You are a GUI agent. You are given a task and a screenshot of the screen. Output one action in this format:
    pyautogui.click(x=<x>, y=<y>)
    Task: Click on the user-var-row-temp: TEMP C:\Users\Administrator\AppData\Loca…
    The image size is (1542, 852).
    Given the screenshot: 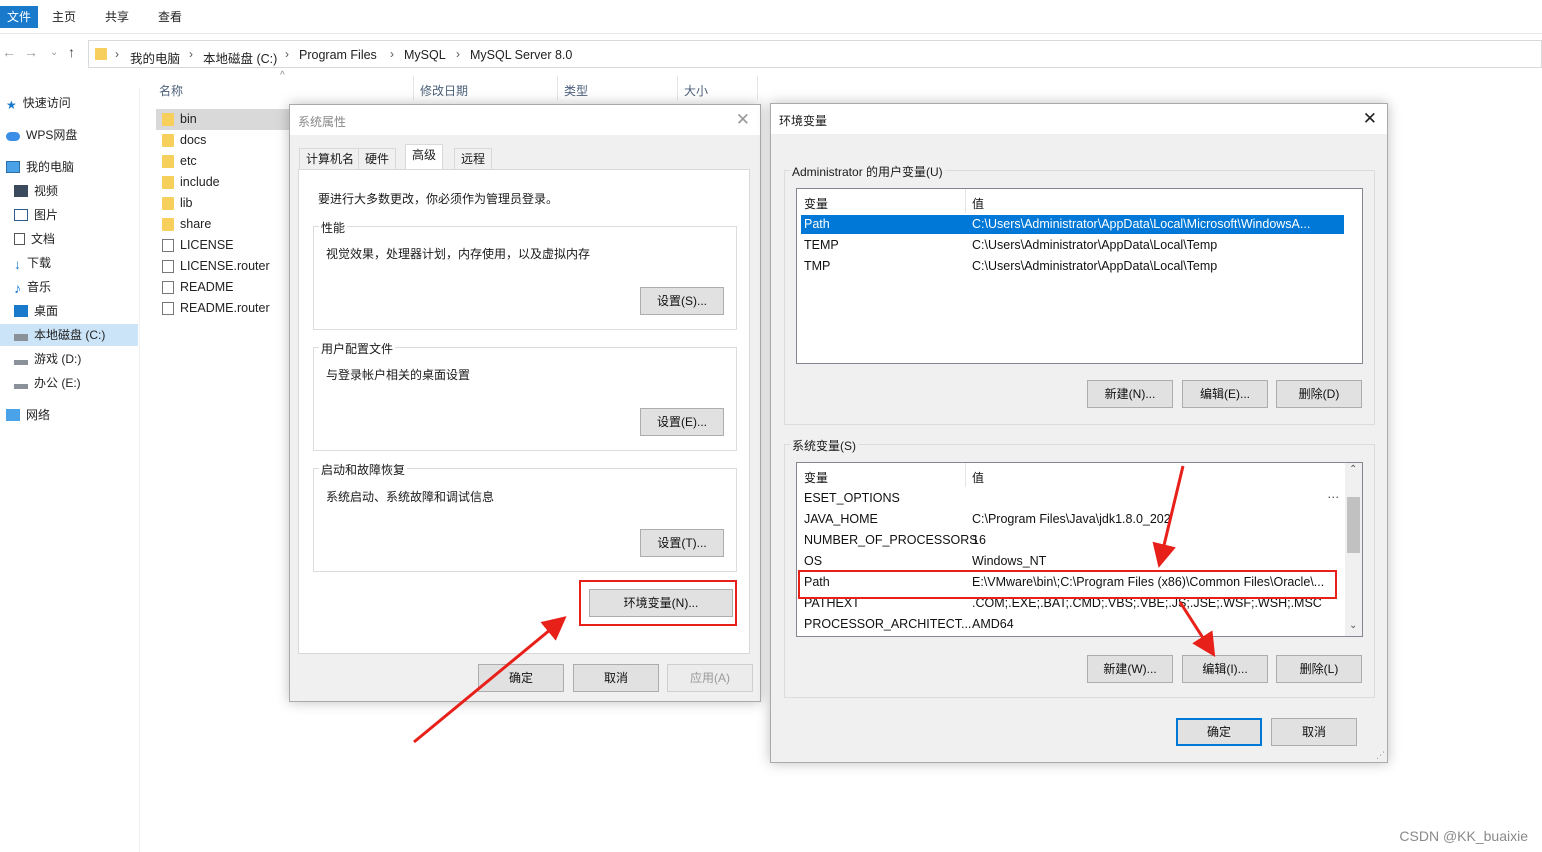 What is the action you would take?
    pyautogui.click(x=1072, y=245)
    